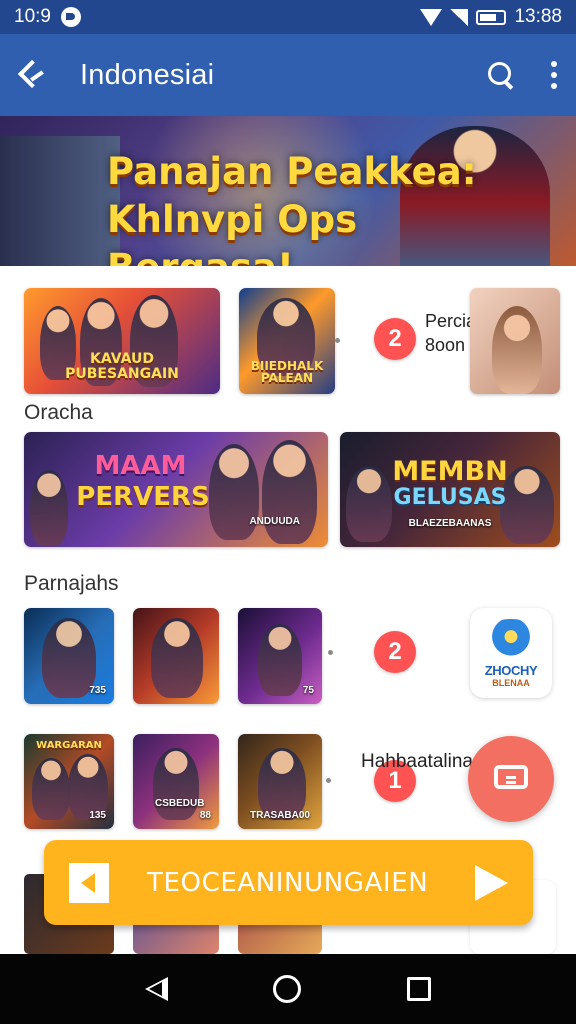 Image resolution: width=576 pixels, height=1024 pixels. What do you see at coordinates (122, 341) in the screenshot?
I see `game-card: KAVAUD PUBESANGAIN` at bounding box center [122, 341].